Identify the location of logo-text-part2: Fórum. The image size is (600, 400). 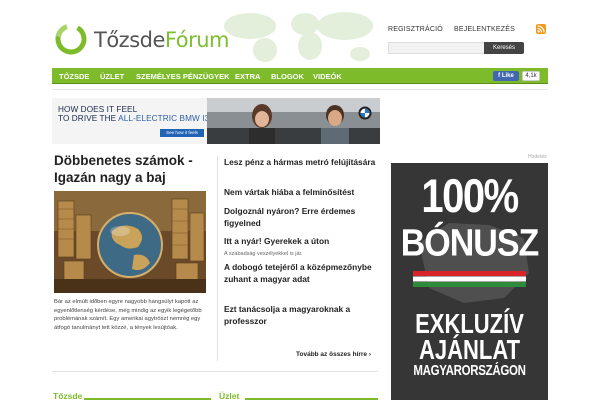
(197, 40).